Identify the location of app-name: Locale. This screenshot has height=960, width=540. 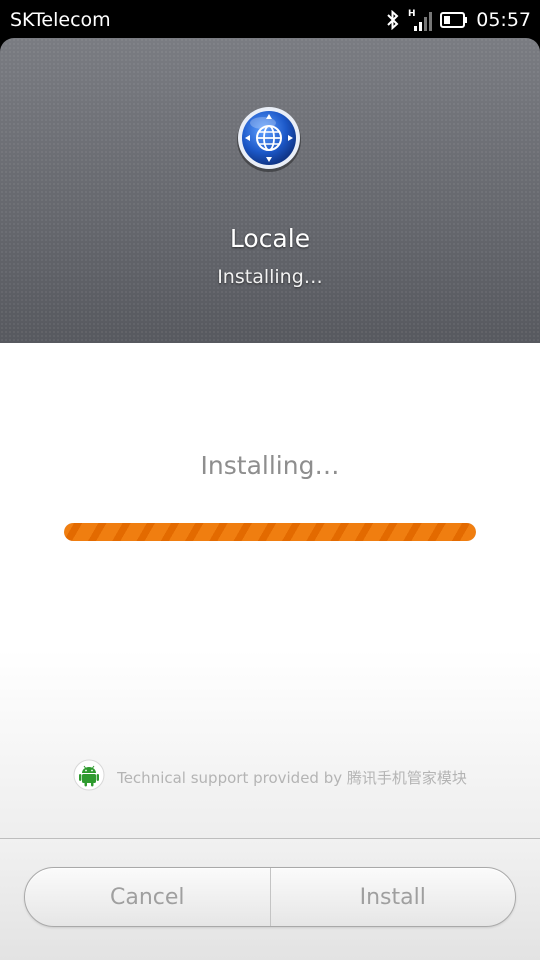
(270, 238).